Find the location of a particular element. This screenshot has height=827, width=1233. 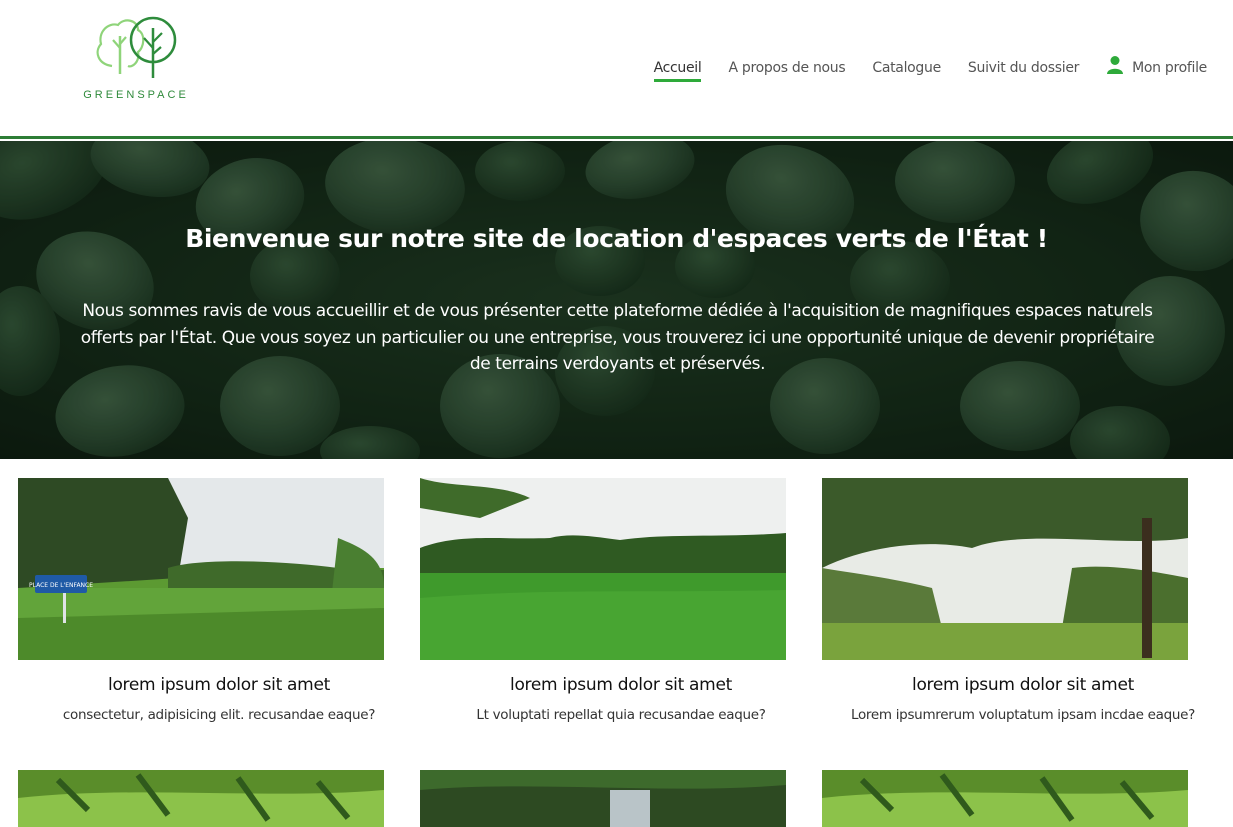

nav-mon-profile: Mon profile is located at coordinates (1156, 68).